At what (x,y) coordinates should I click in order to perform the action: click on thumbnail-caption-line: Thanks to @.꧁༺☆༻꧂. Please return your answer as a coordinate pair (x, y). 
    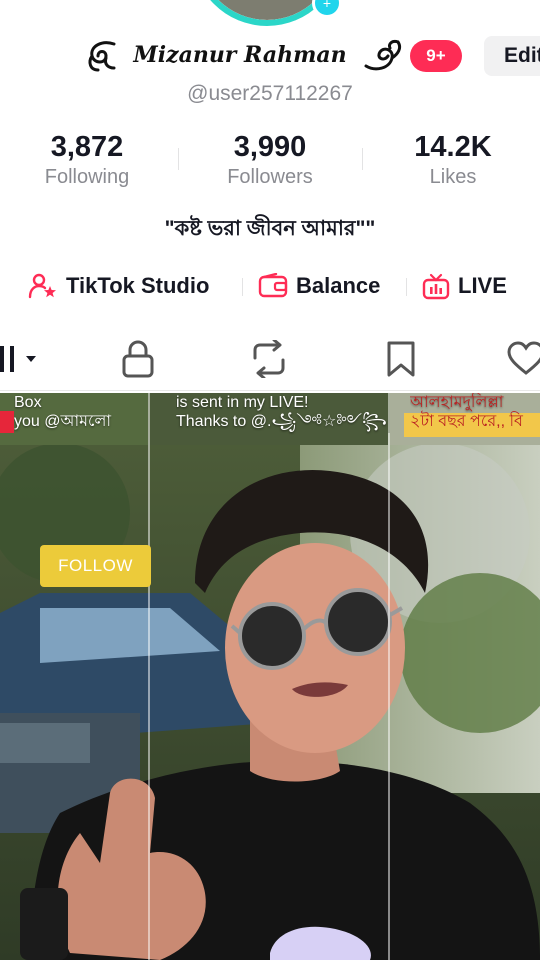
    Looking at the image, I should click on (281, 421).